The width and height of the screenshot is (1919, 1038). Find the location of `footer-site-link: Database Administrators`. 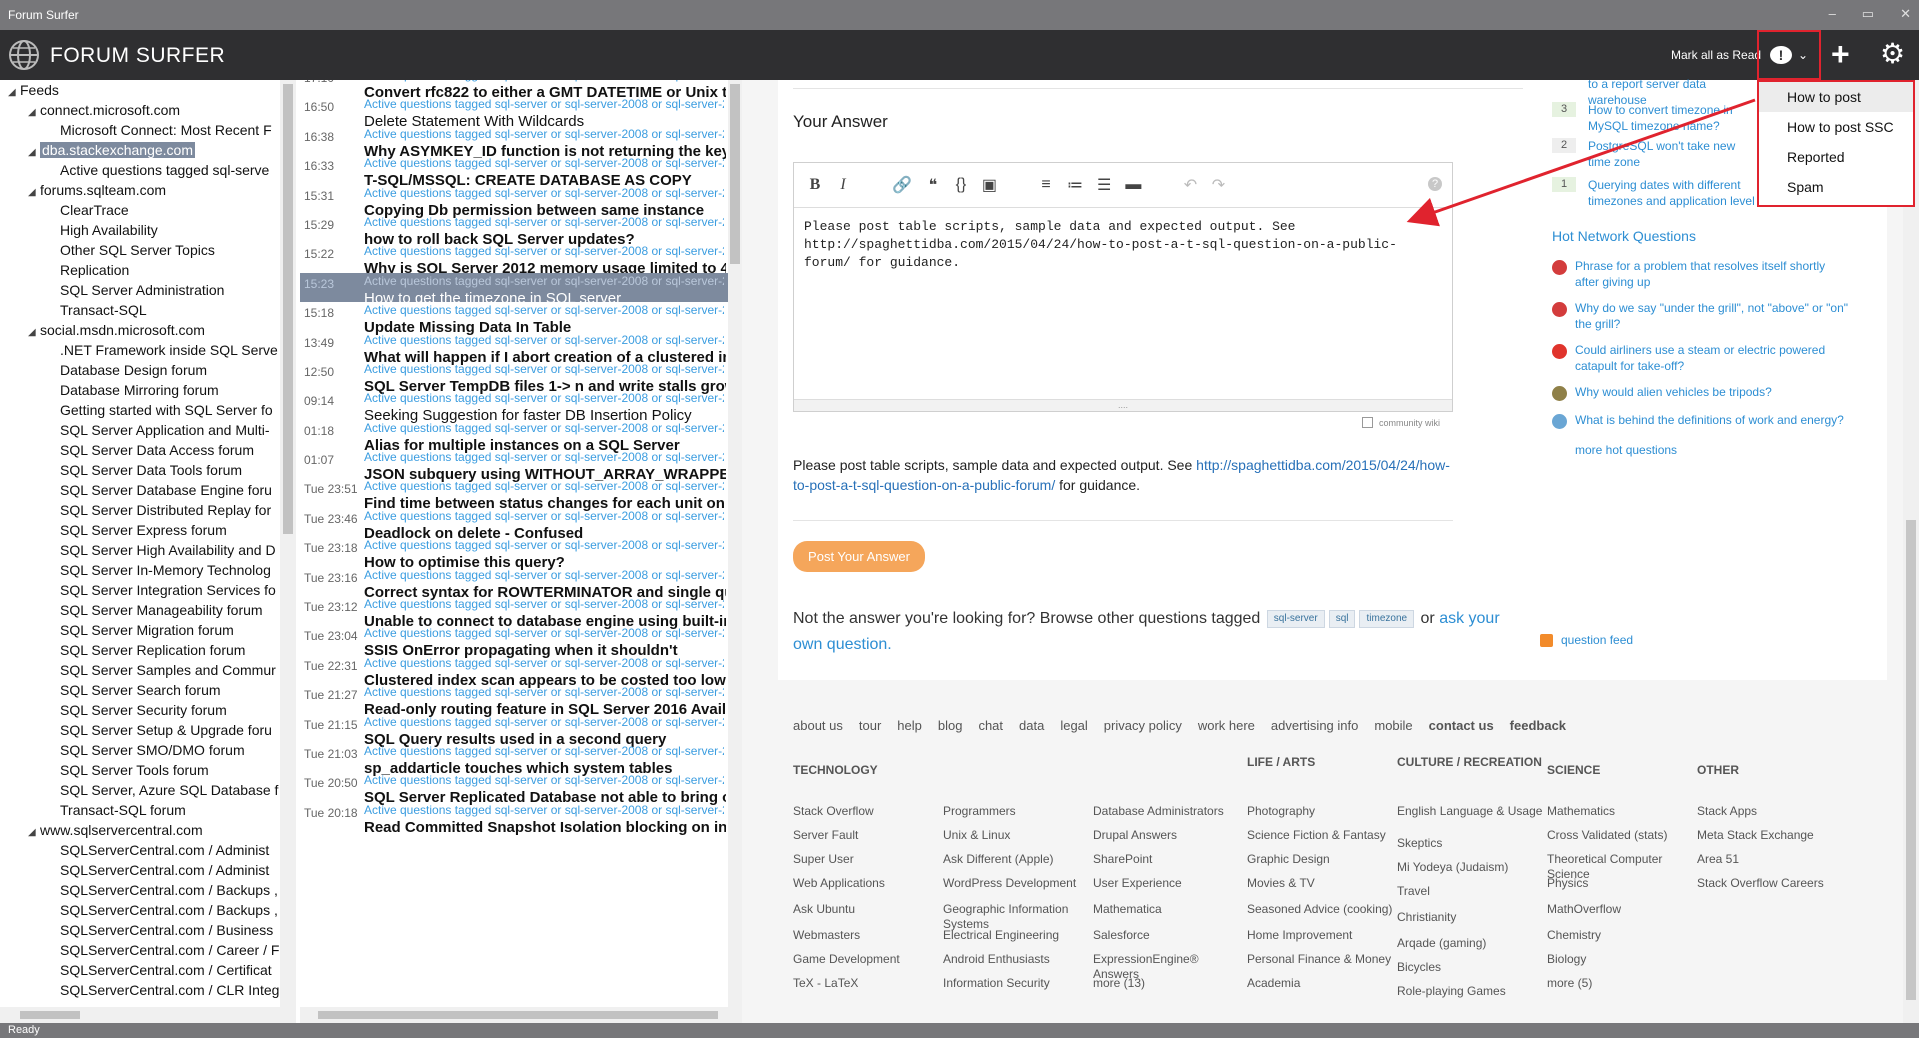

footer-site-link: Database Administrators is located at coordinates (1168, 811).